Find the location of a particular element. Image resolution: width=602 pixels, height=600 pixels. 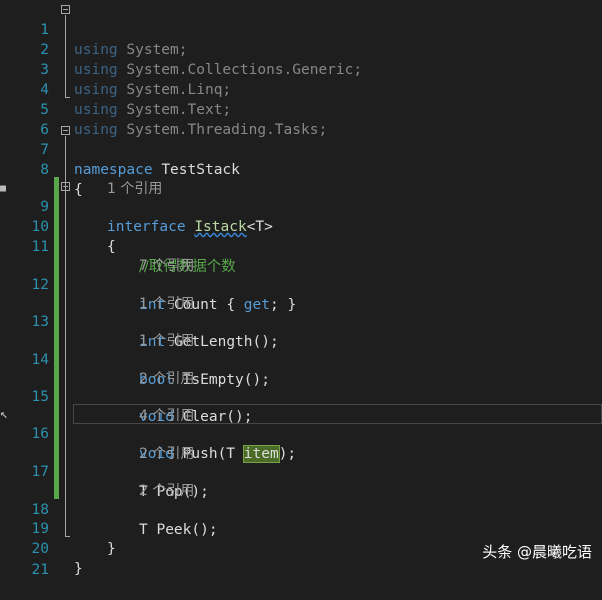

line-number: 21 is located at coordinates (40, 570).